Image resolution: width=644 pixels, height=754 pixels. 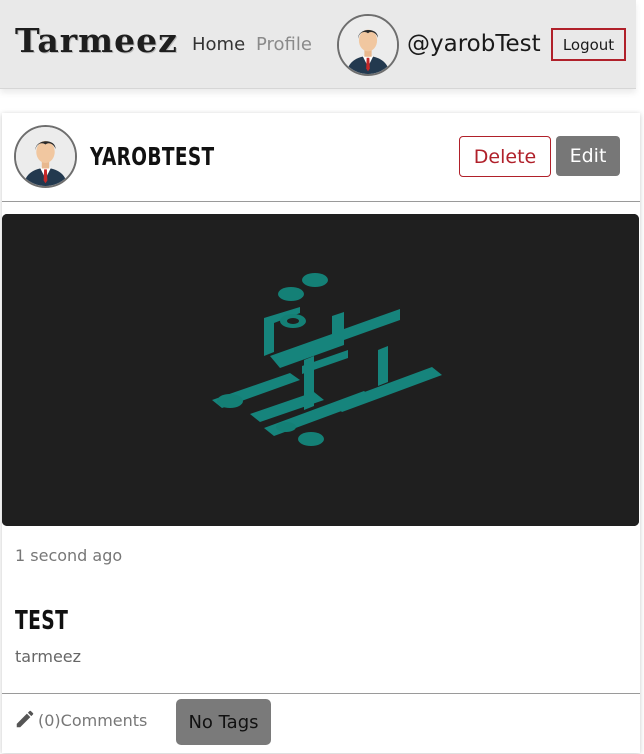 I want to click on post-title: TEST, so click(x=42, y=621).